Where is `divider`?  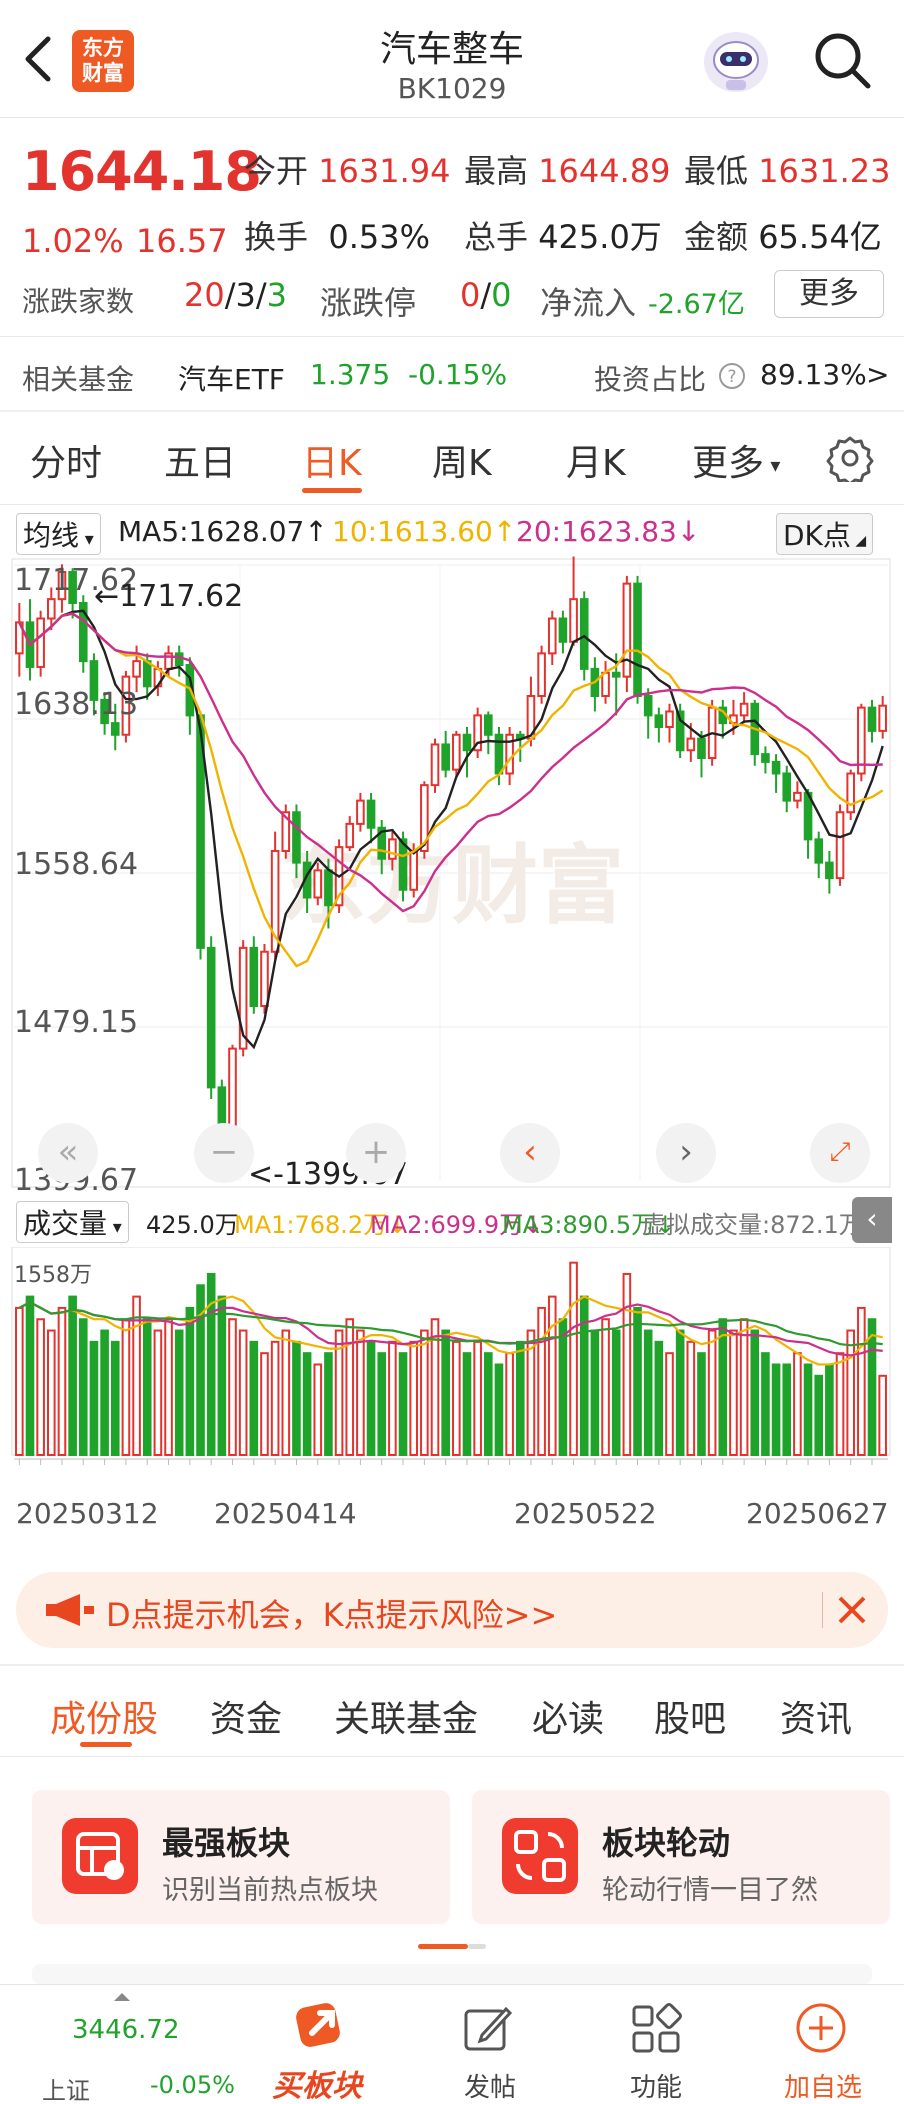 divider is located at coordinates (452, 1756).